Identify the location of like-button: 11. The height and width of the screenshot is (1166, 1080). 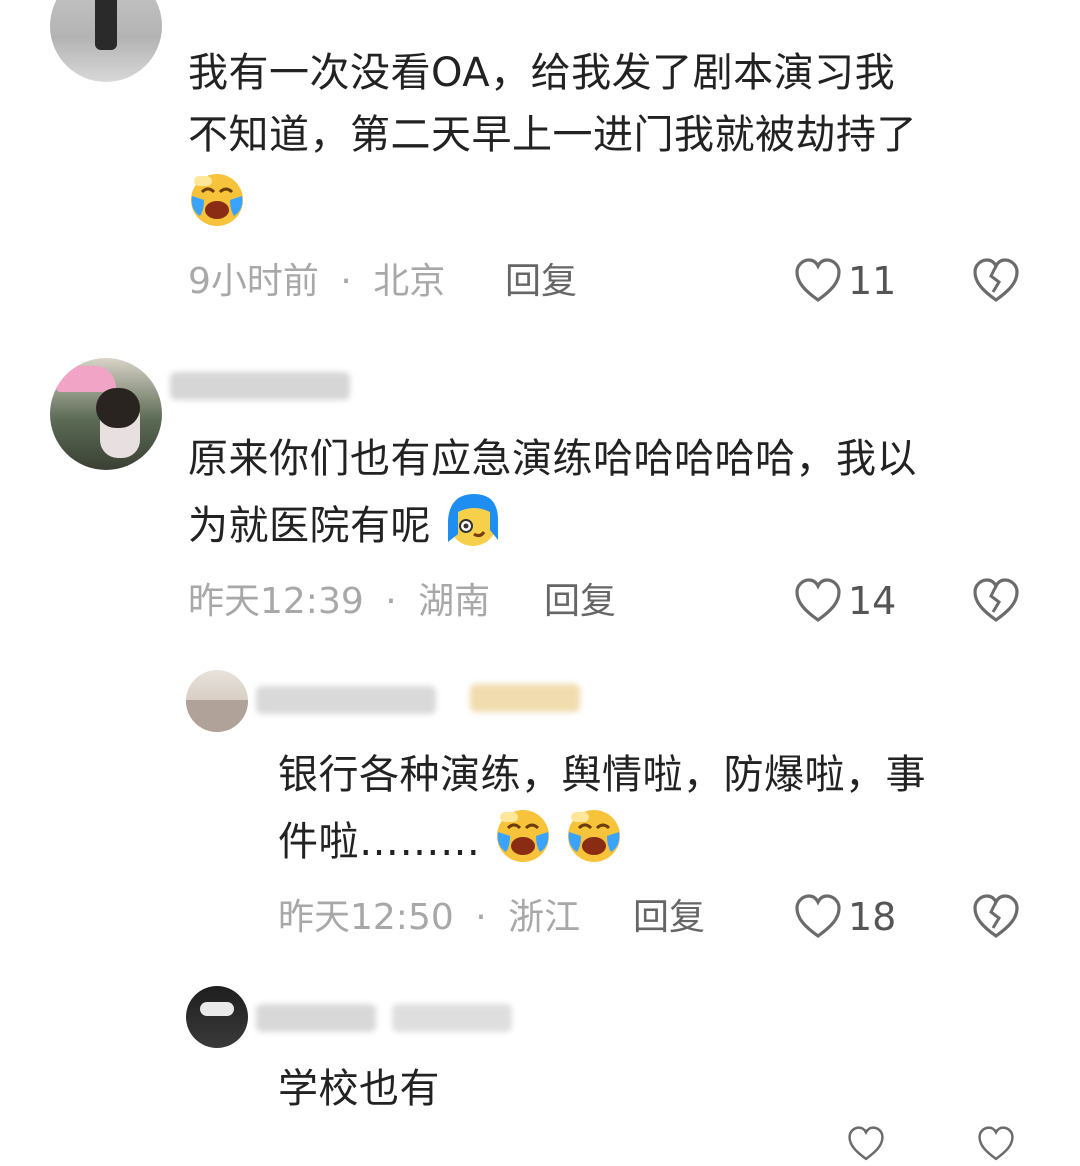
(845, 281).